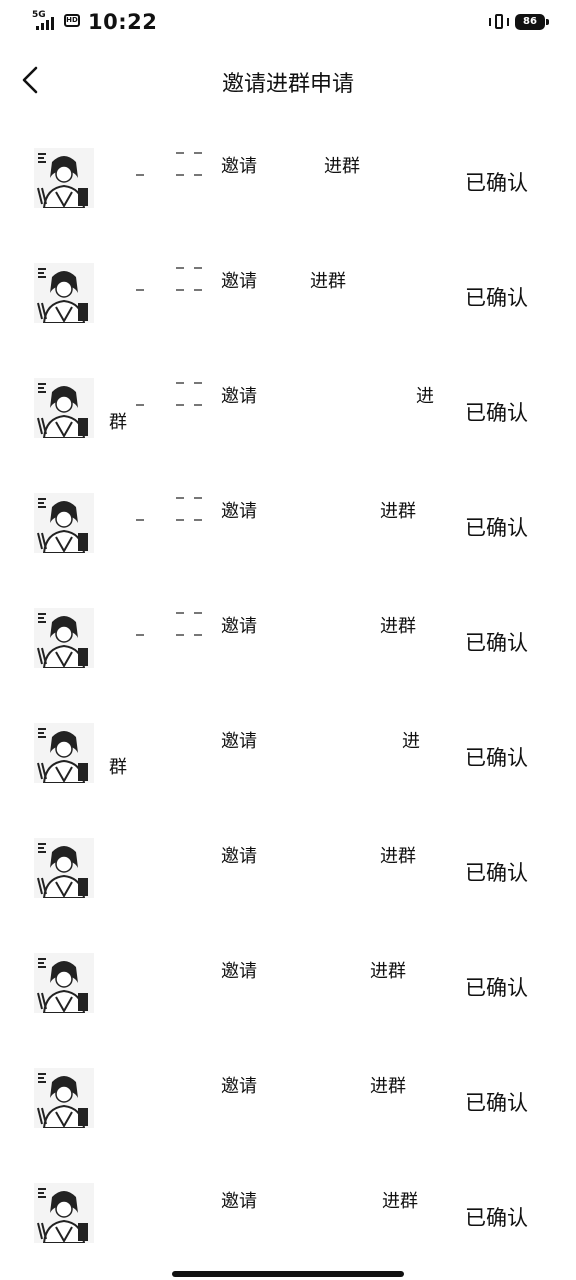 Image resolution: width=576 pixels, height=1280 pixels. What do you see at coordinates (39, 15) in the screenshot?
I see `network-type: 5G` at bounding box center [39, 15].